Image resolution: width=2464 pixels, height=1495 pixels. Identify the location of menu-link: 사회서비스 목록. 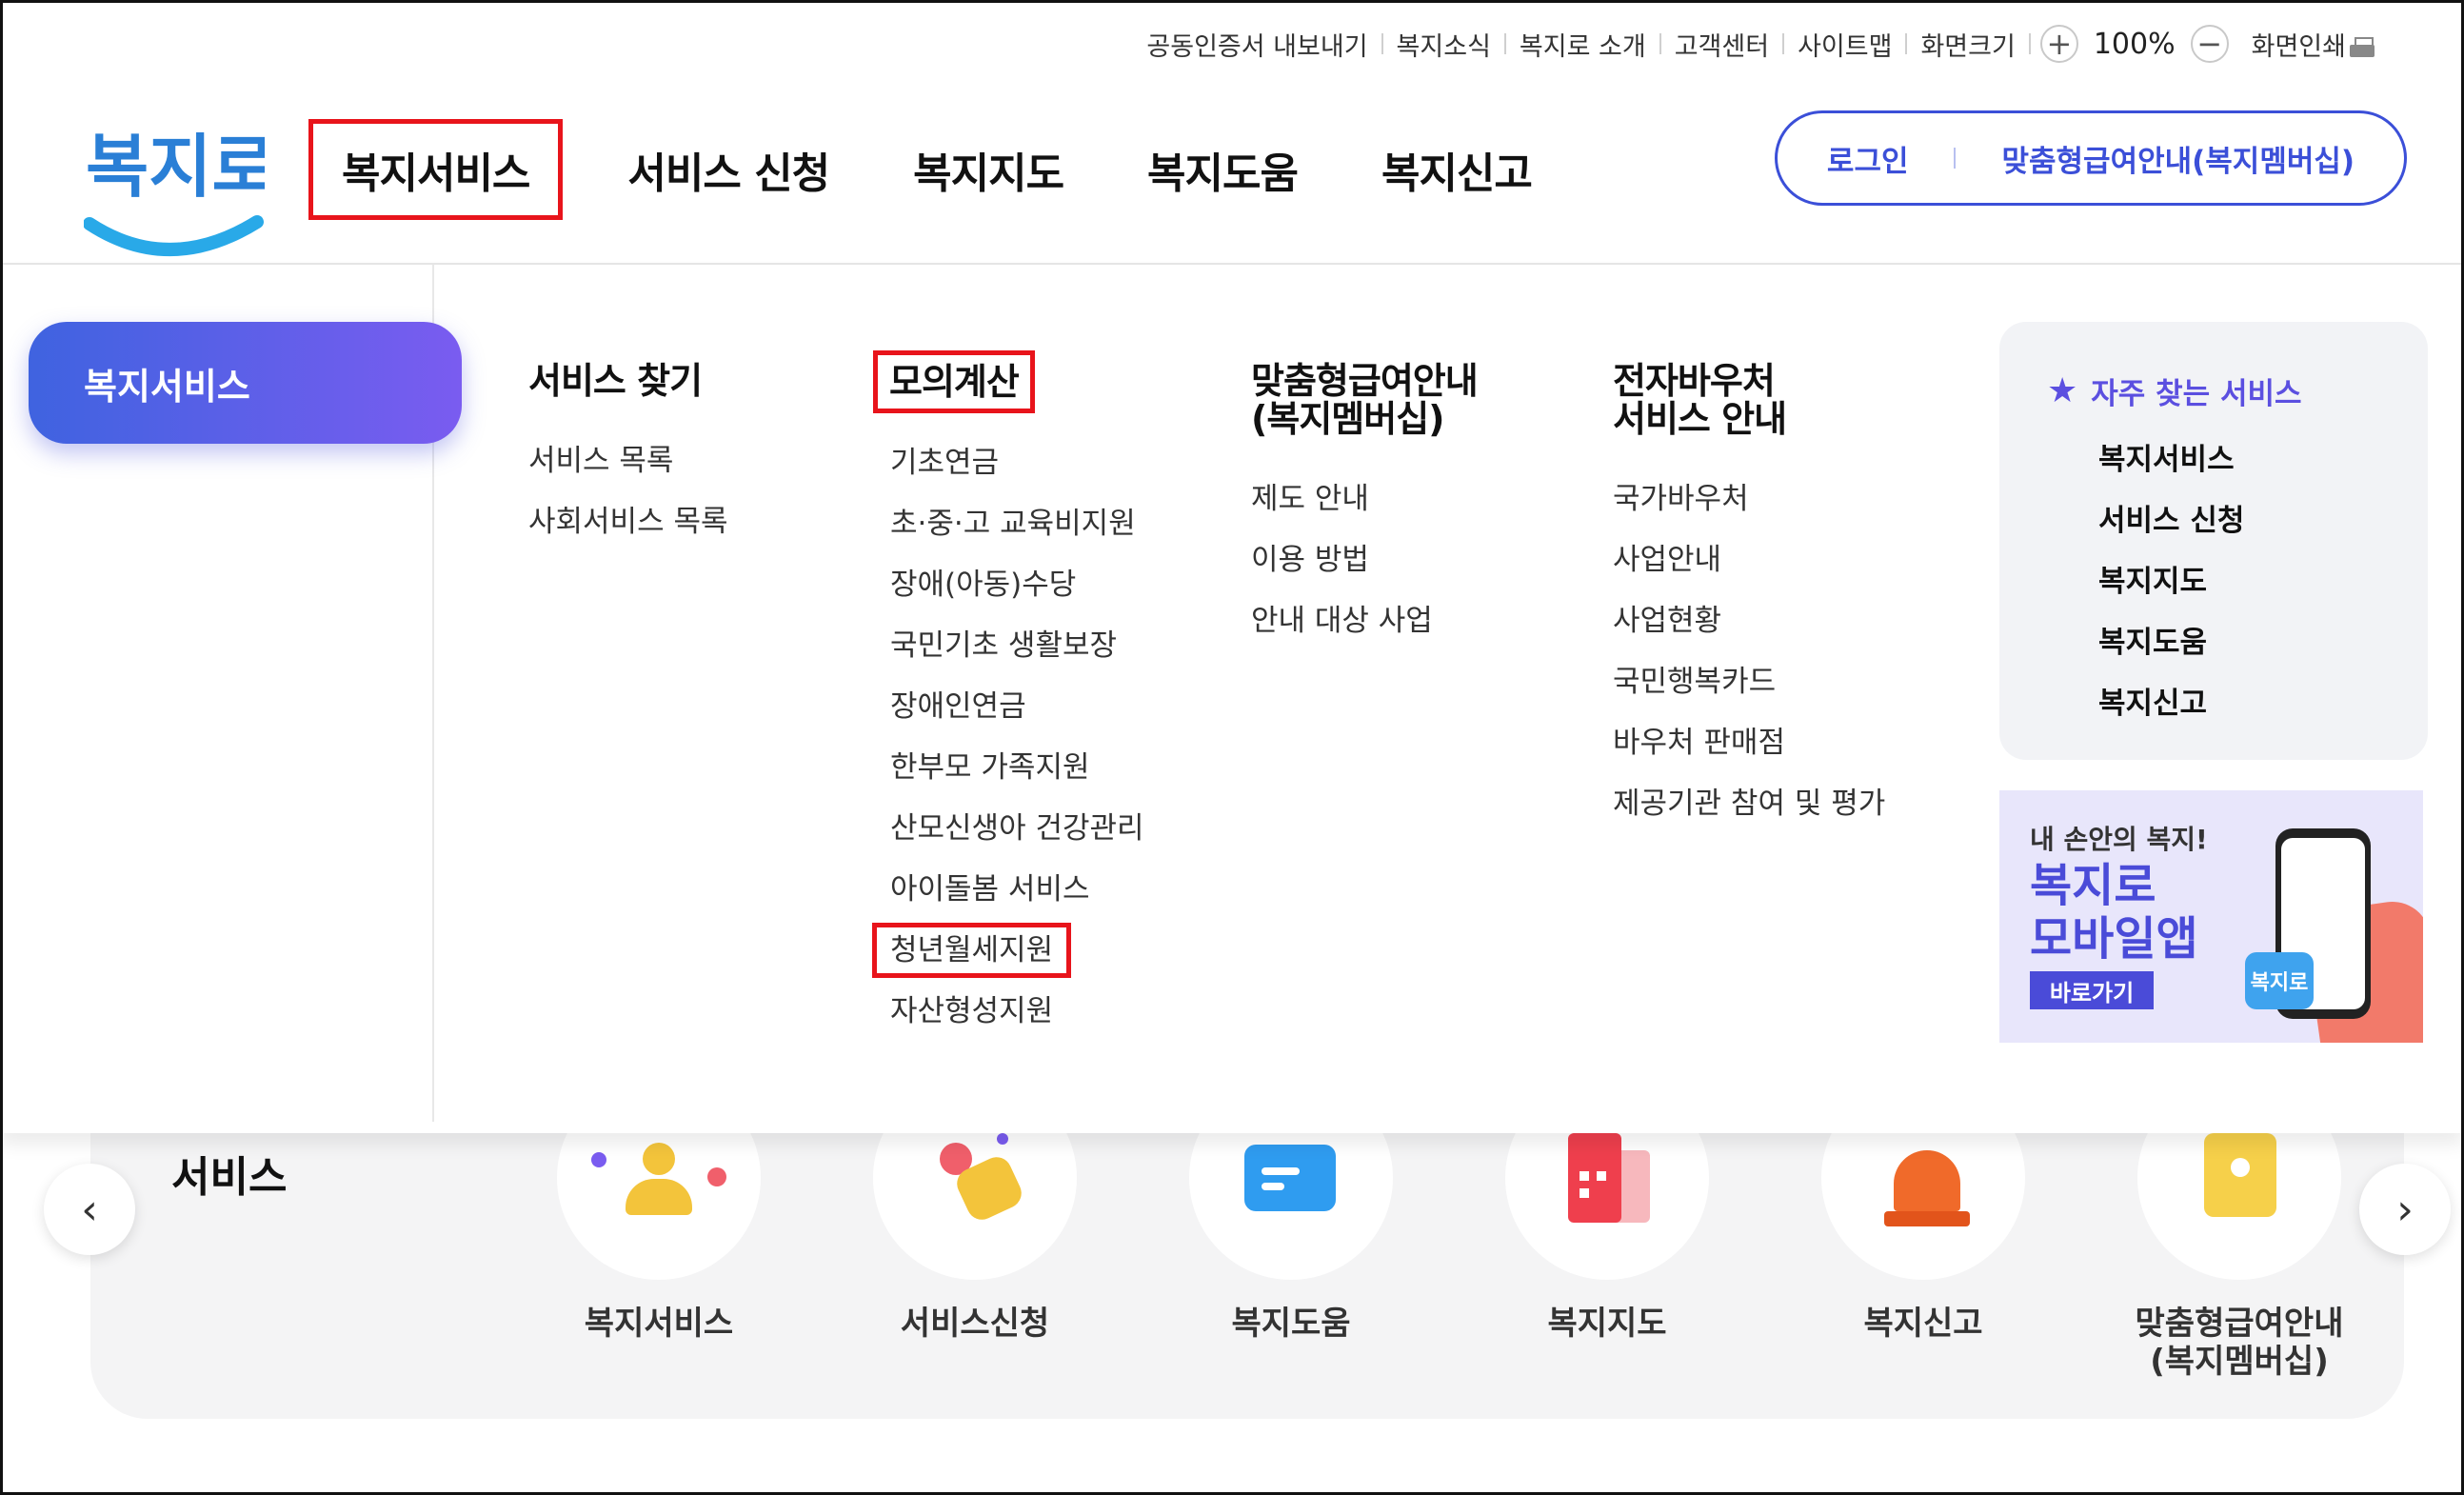
(628, 521).